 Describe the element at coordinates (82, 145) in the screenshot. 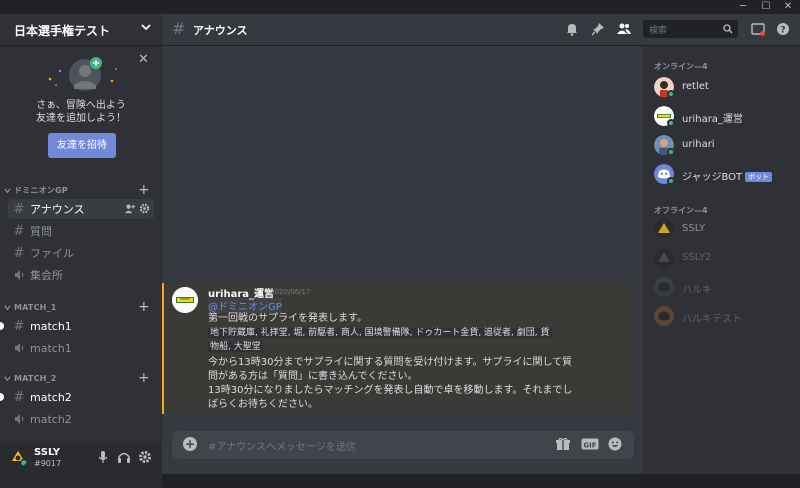

I see `invite-friends-button: 友達を招待` at that location.